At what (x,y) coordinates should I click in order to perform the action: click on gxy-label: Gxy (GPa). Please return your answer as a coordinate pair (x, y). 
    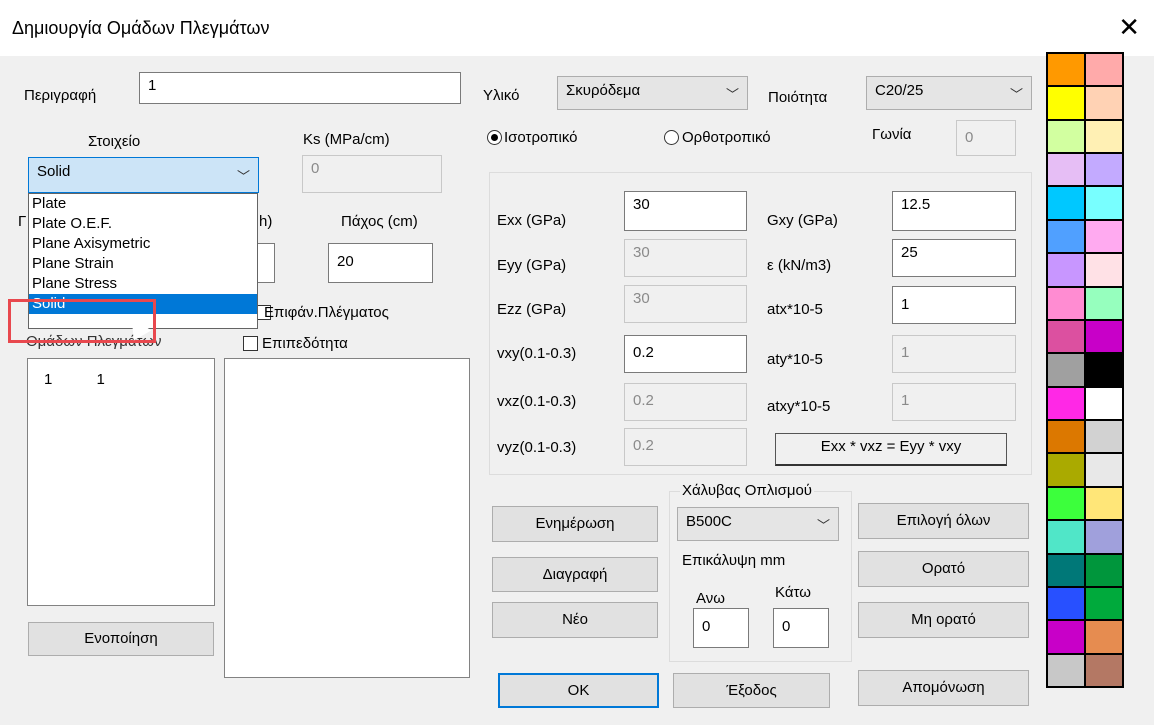
    Looking at the image, I should click on (802, 220).